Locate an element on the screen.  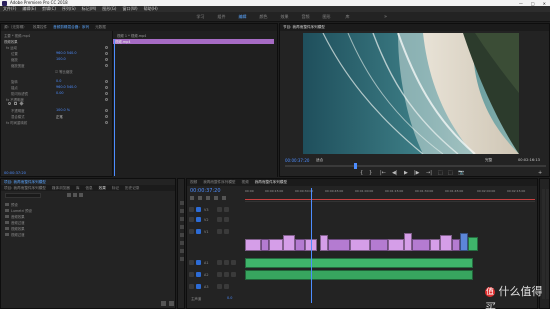
ec-clip-bar: 视频.mp4 is located at coordinates (193, 41).